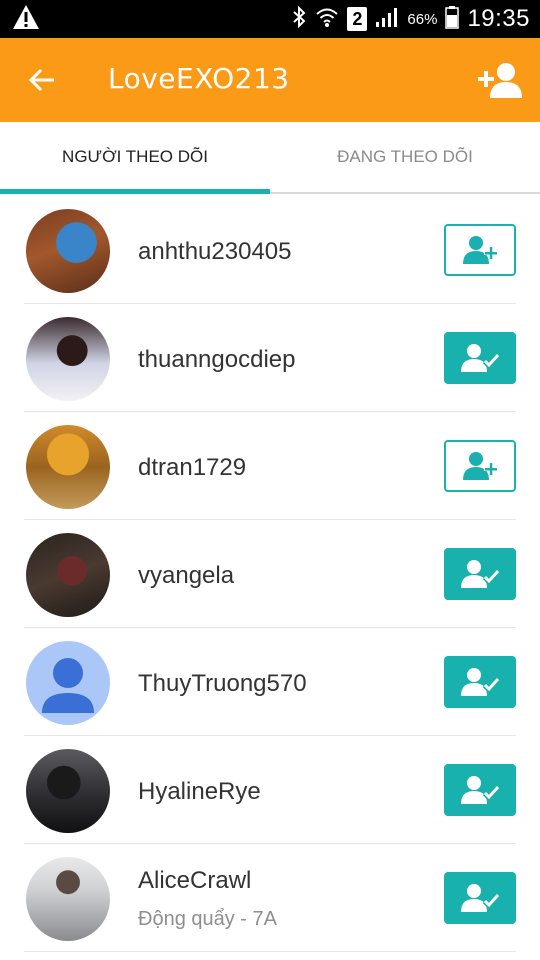  What do you see at coordinates (222, 683) in the screenshot?
I see `username: ThuyTruong570` at bounding box center [222, 683].